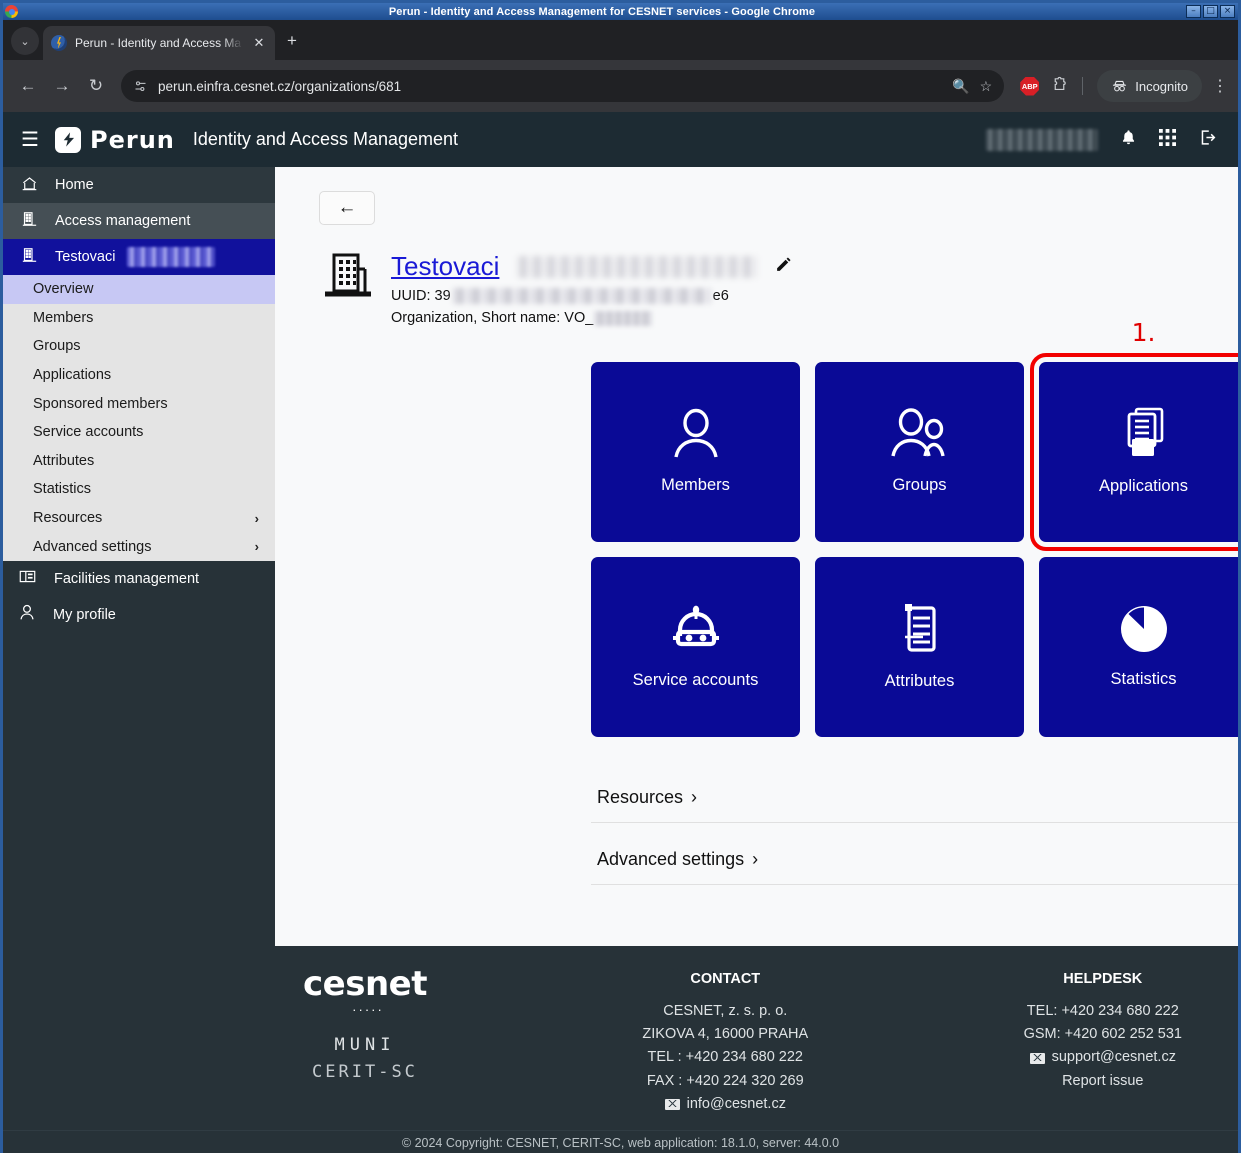 Image resolution: width=1241 pixels, height=1153 pixels. Describe the element at coordinates (96, 86) in the screenshot. I see `reload-icon: ↻` at that location.